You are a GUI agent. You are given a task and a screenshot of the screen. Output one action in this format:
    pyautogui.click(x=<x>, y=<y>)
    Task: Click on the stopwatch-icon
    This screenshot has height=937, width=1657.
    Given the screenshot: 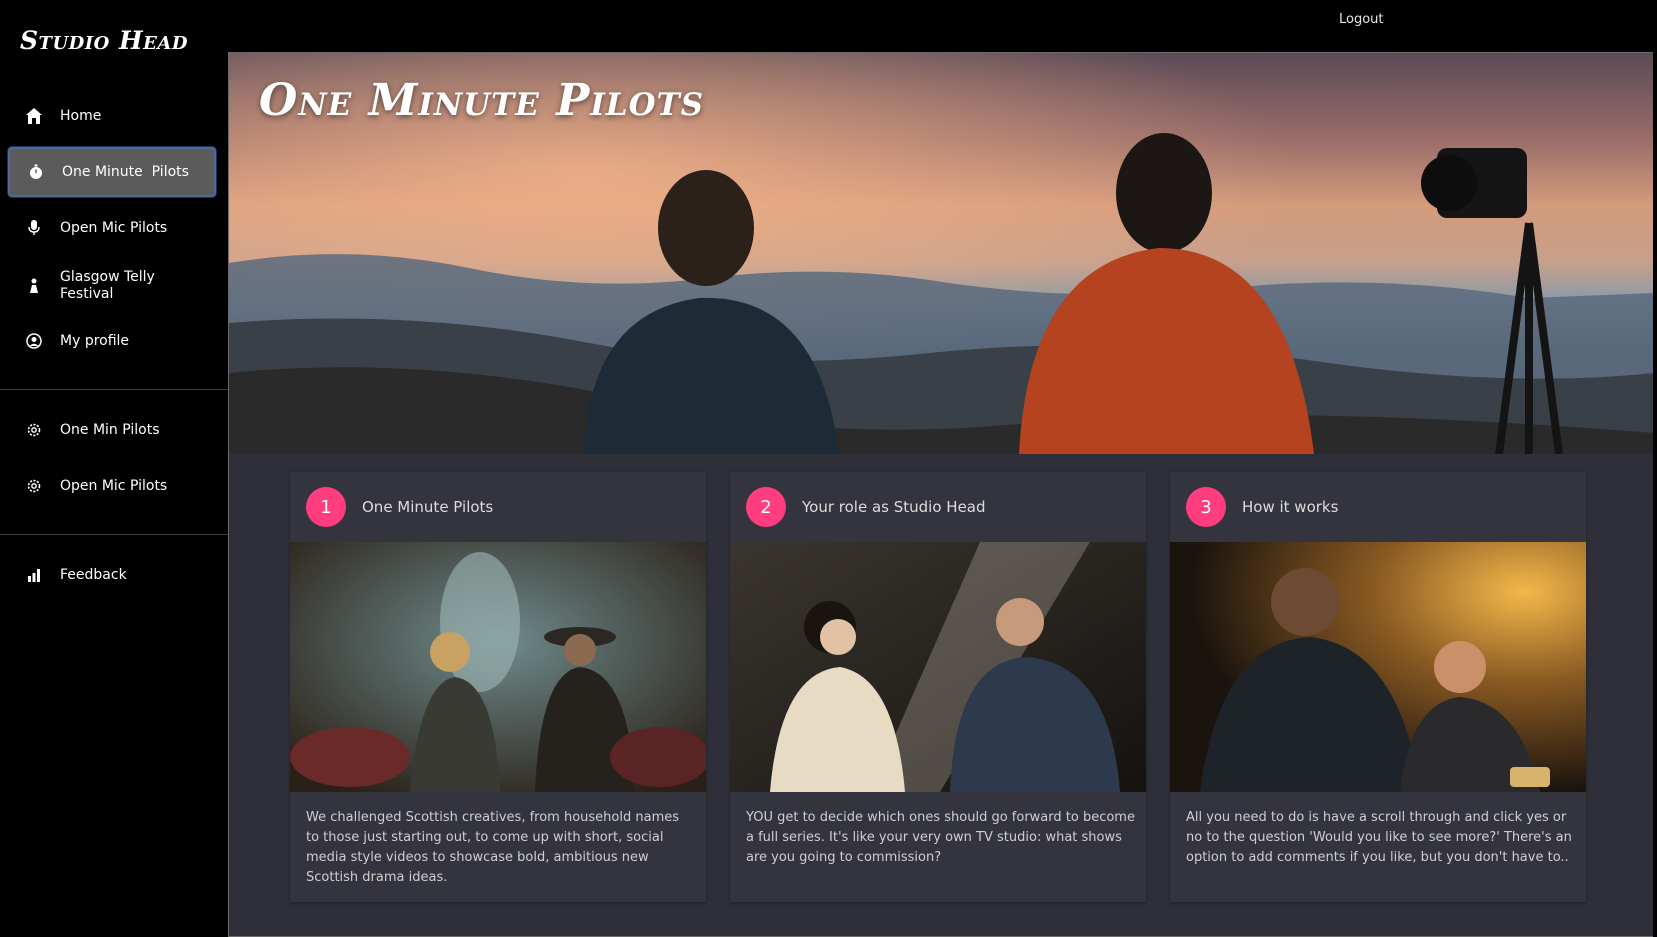 What is the action you would take?
    pyautogui.click(x=36, y=172)
    